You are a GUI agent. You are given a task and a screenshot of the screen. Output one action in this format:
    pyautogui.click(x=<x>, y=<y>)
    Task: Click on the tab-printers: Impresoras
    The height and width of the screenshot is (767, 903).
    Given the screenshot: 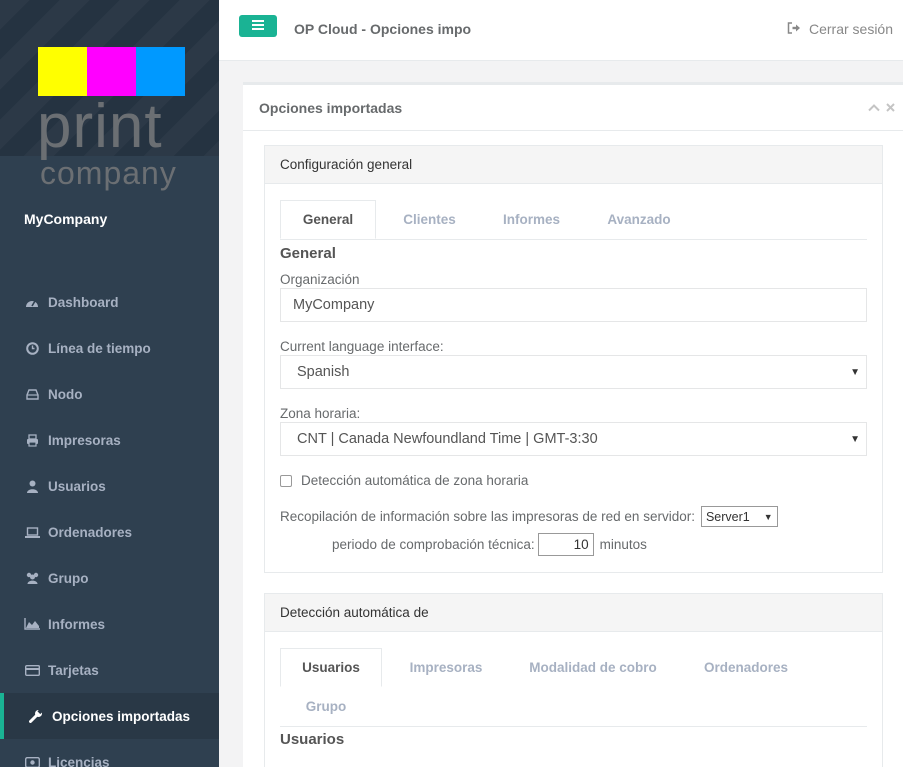 What is the action you would take?
    pyautogui.click(x=446, y=667)
    